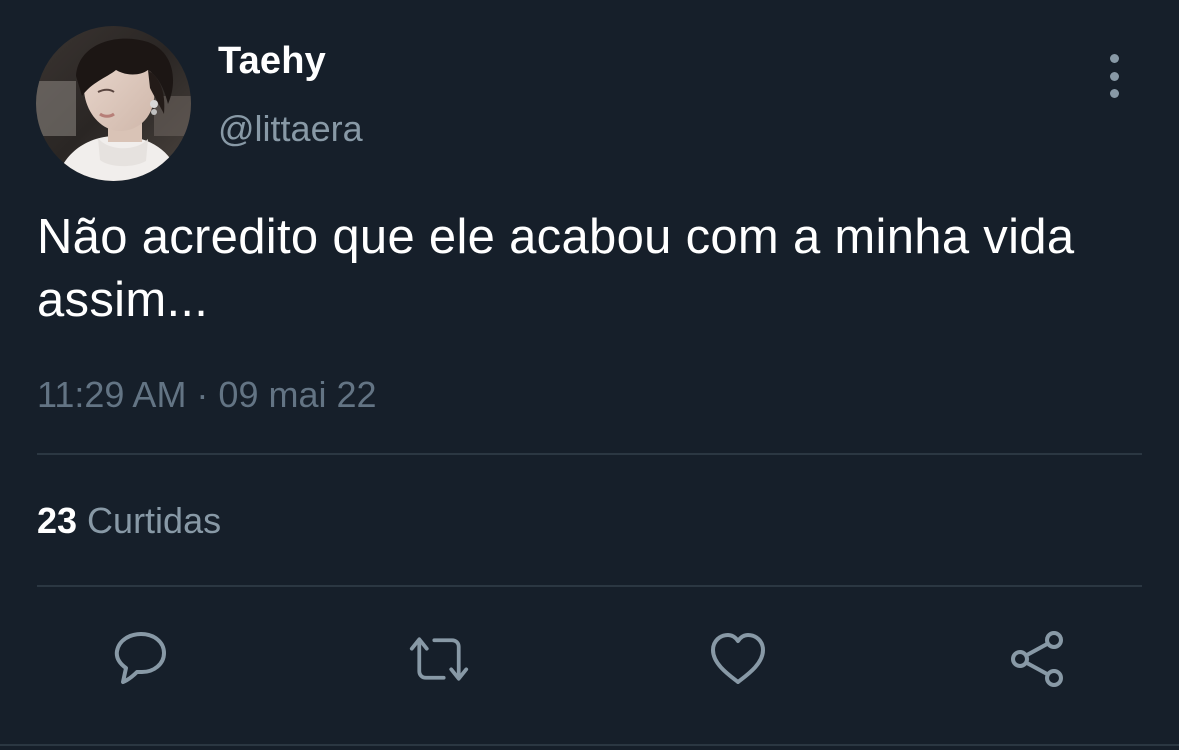  I want to click on likes-stat: 23 Curtidas, so click(129, 521).